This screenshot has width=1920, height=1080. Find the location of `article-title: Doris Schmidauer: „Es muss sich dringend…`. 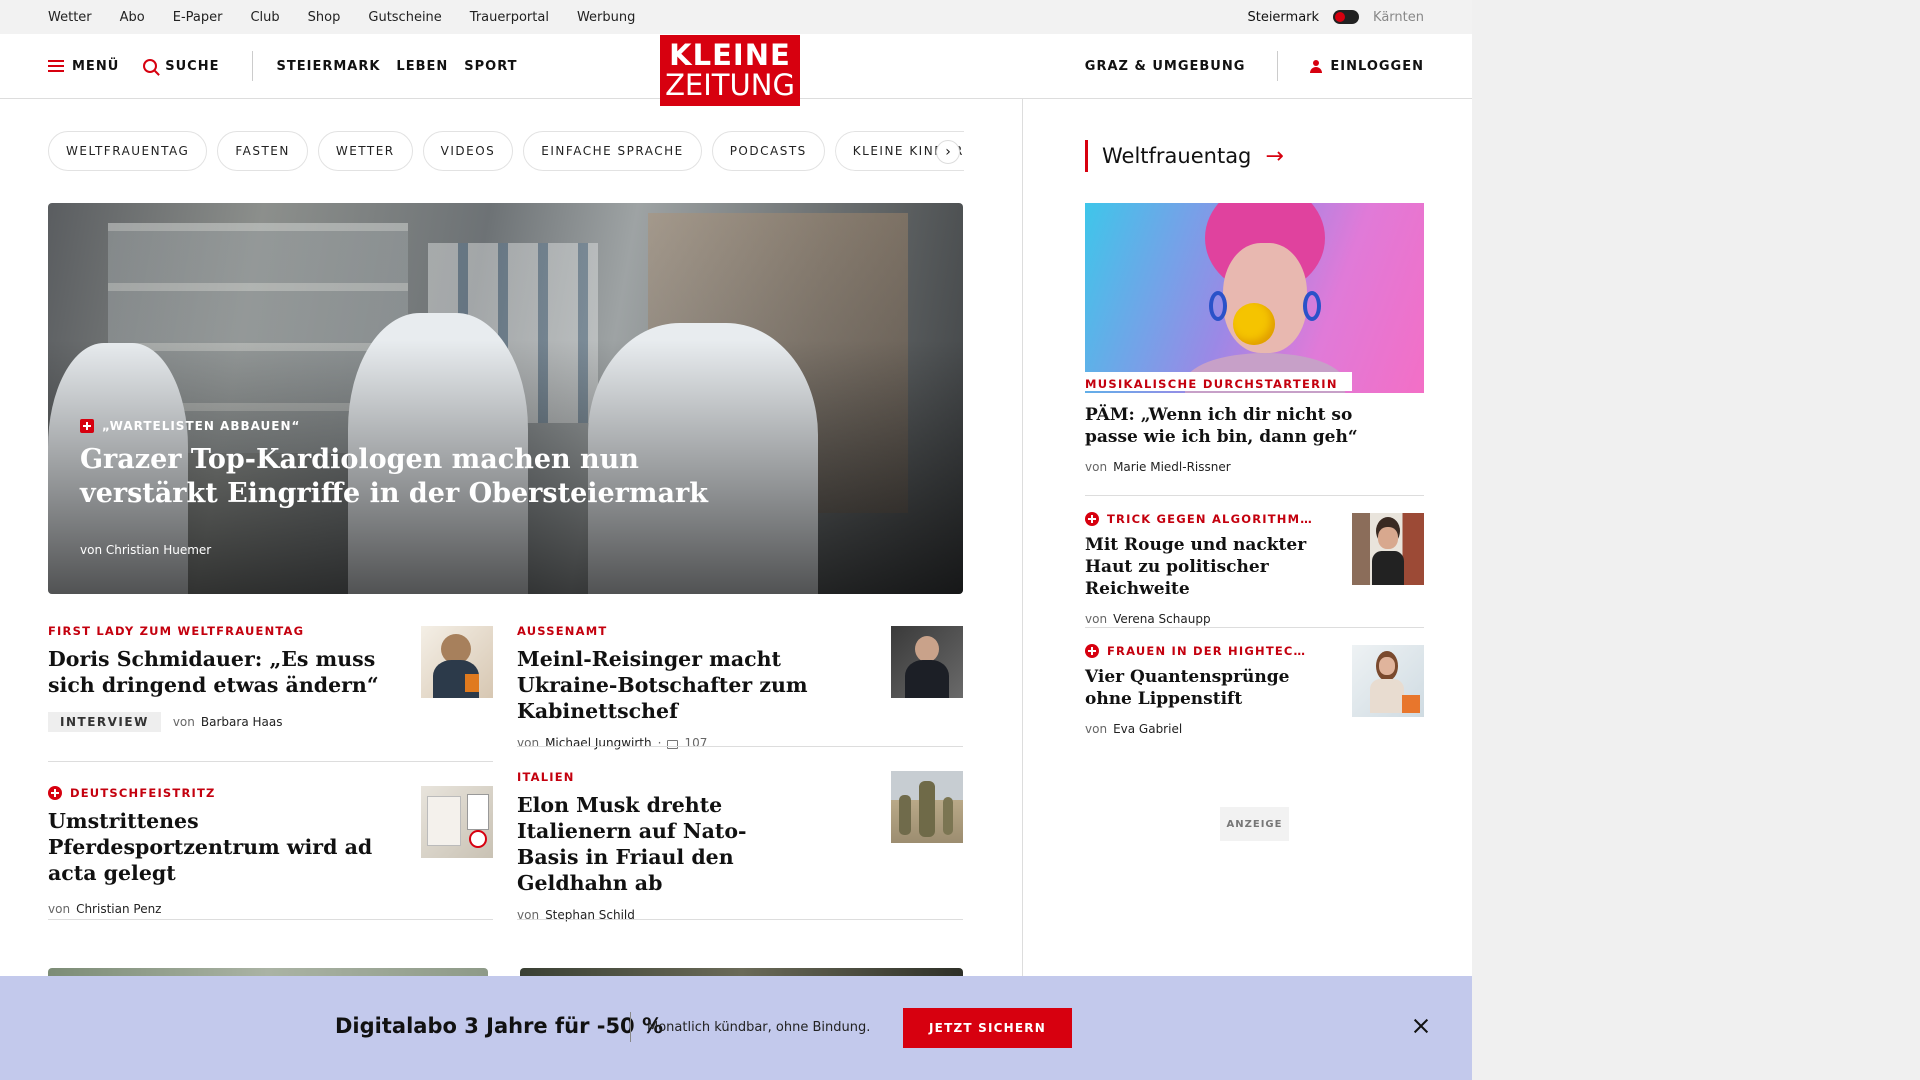

article-title: Doris Schmidauer: „Es muss sich dringend… is located at coordinates (218, 672).